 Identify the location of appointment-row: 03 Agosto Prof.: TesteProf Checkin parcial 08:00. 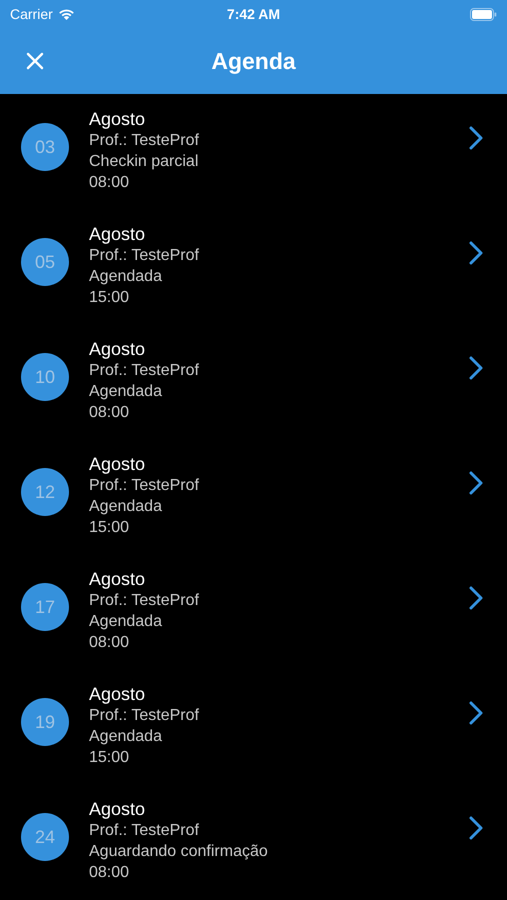
(253, 151).